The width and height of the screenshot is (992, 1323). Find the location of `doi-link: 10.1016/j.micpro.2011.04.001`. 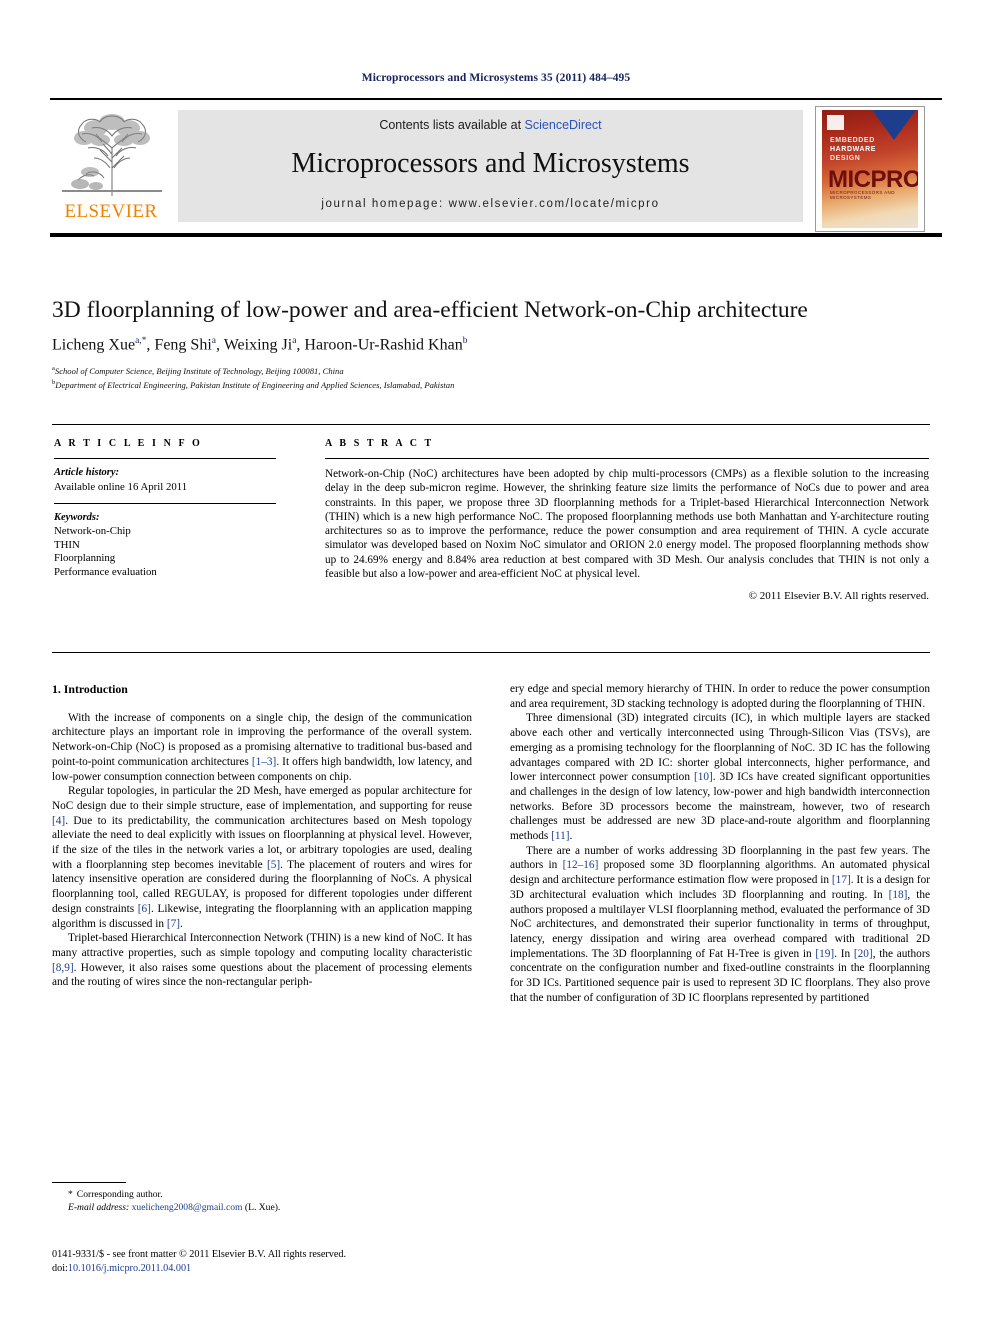

doi-link: 10.1016/j.micpro.2011.04.001 is located at coordinates (129, 1268).